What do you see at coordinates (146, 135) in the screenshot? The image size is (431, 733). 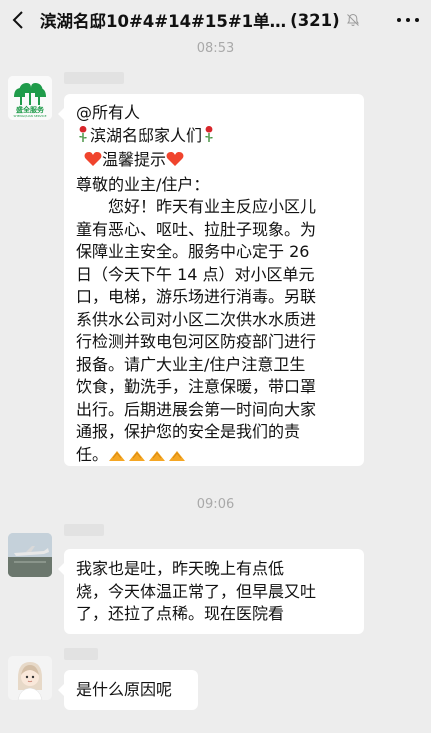 I see `greeting-text: 滨湖名邸家人们` at bounding box center [146, 135].